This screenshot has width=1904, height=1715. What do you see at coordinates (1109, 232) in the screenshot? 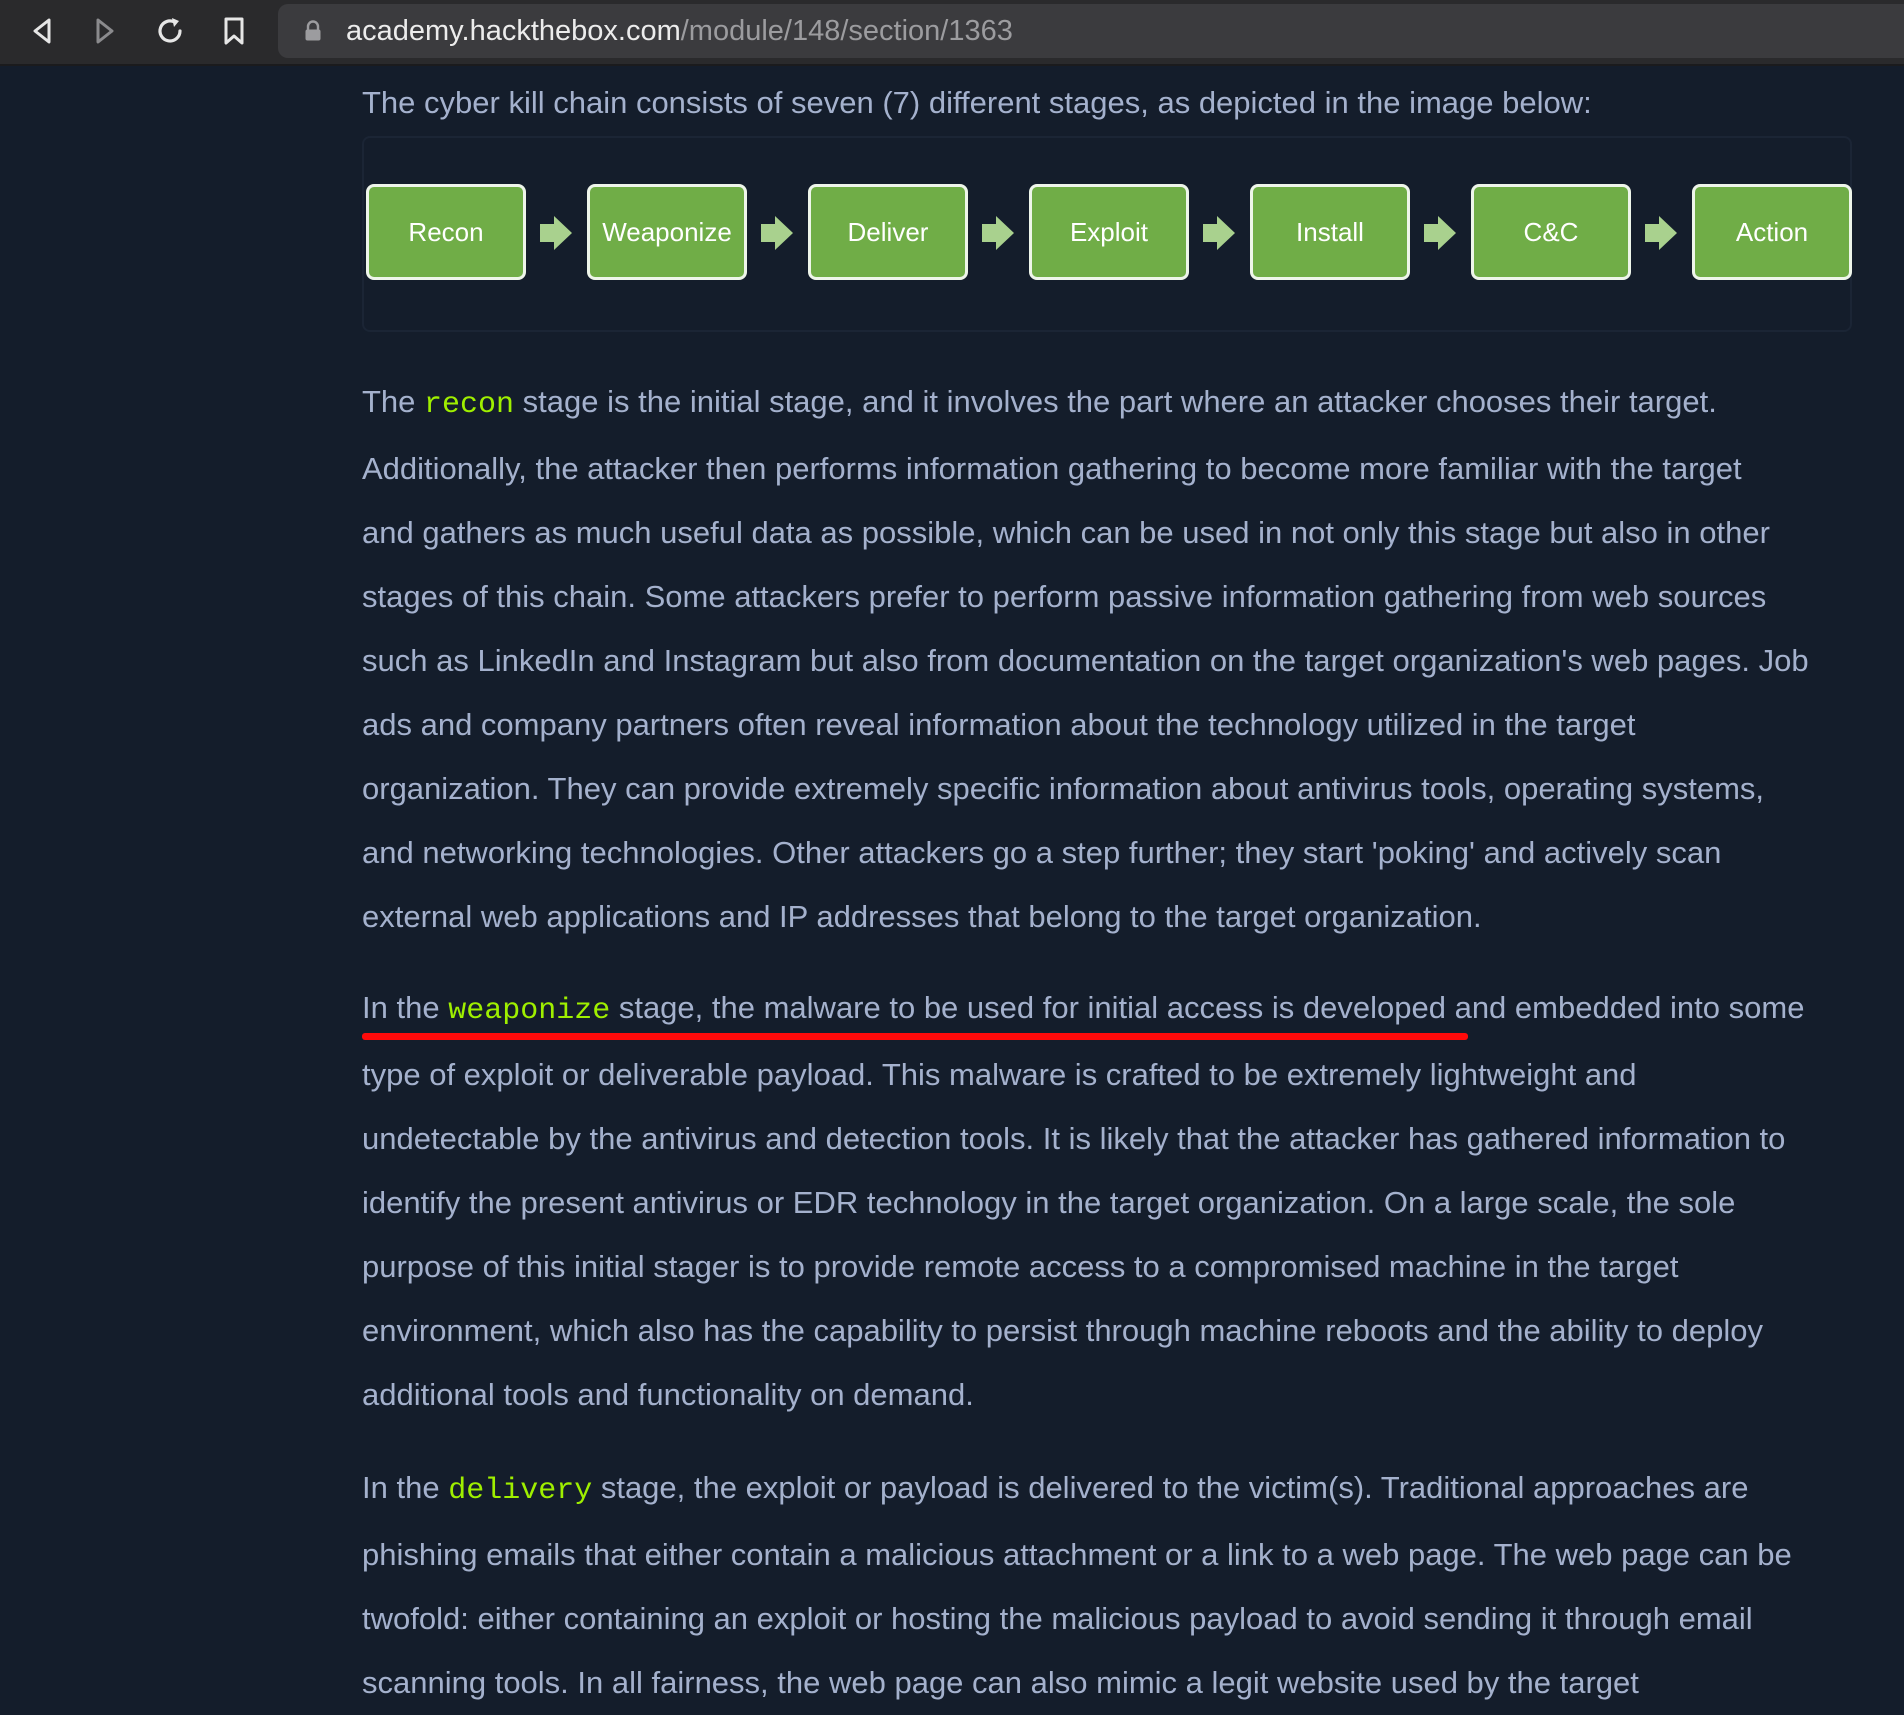
I see `stage-exploit: Exploit` at bounding box center [1109, 232].